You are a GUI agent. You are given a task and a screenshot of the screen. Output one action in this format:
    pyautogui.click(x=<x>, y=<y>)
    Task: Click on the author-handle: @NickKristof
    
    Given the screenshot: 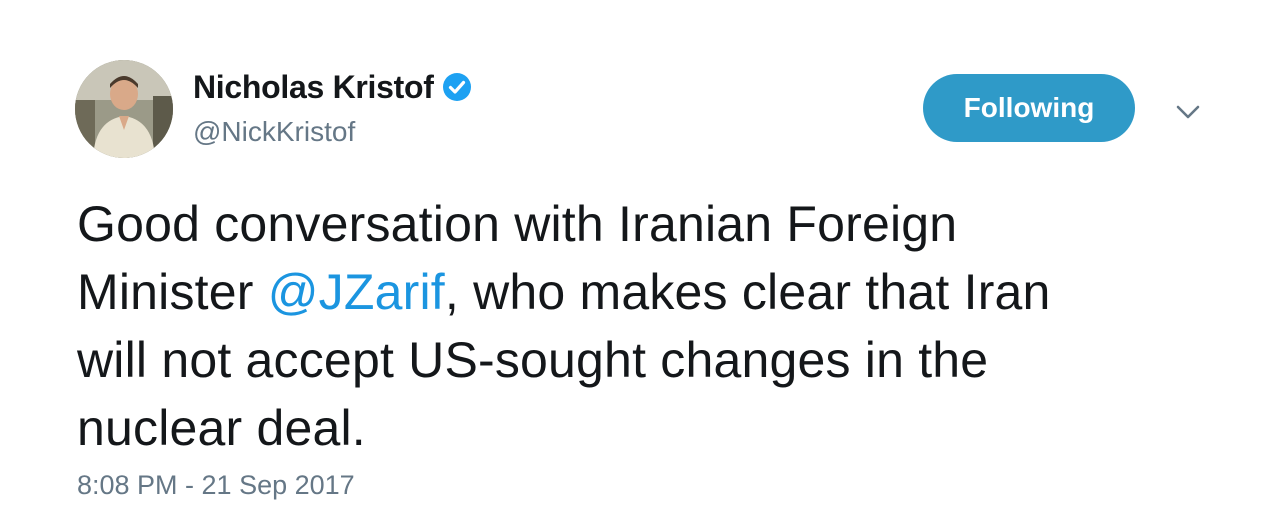 What is the action you would take?
    pyautogui.click(x=274, y=132)
    